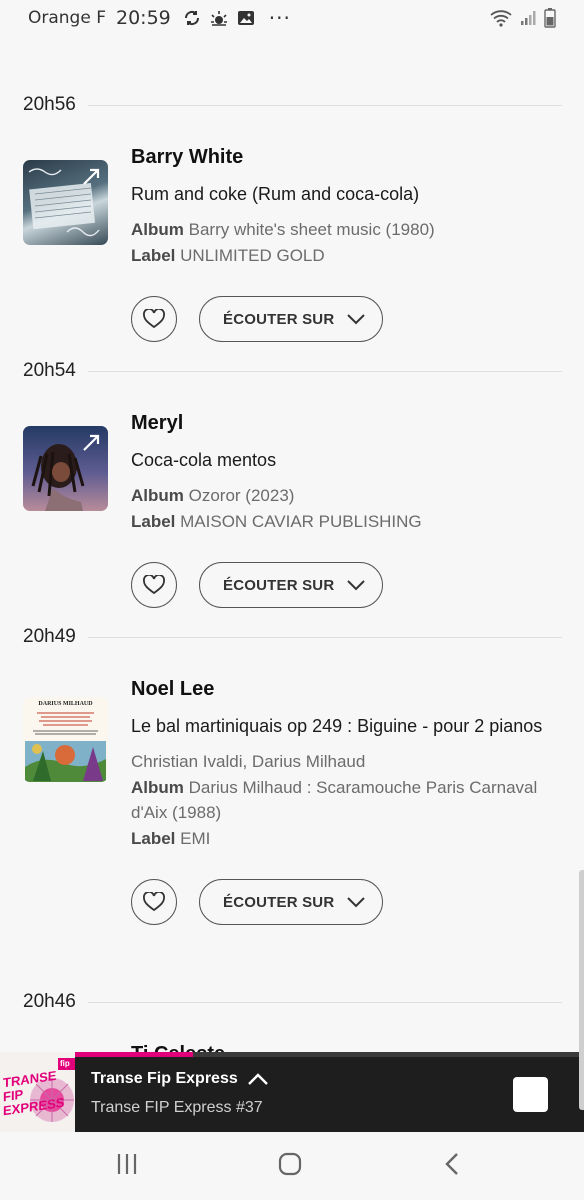  I want to click on artist-name: Ti Celeste, so click(346, 1046).